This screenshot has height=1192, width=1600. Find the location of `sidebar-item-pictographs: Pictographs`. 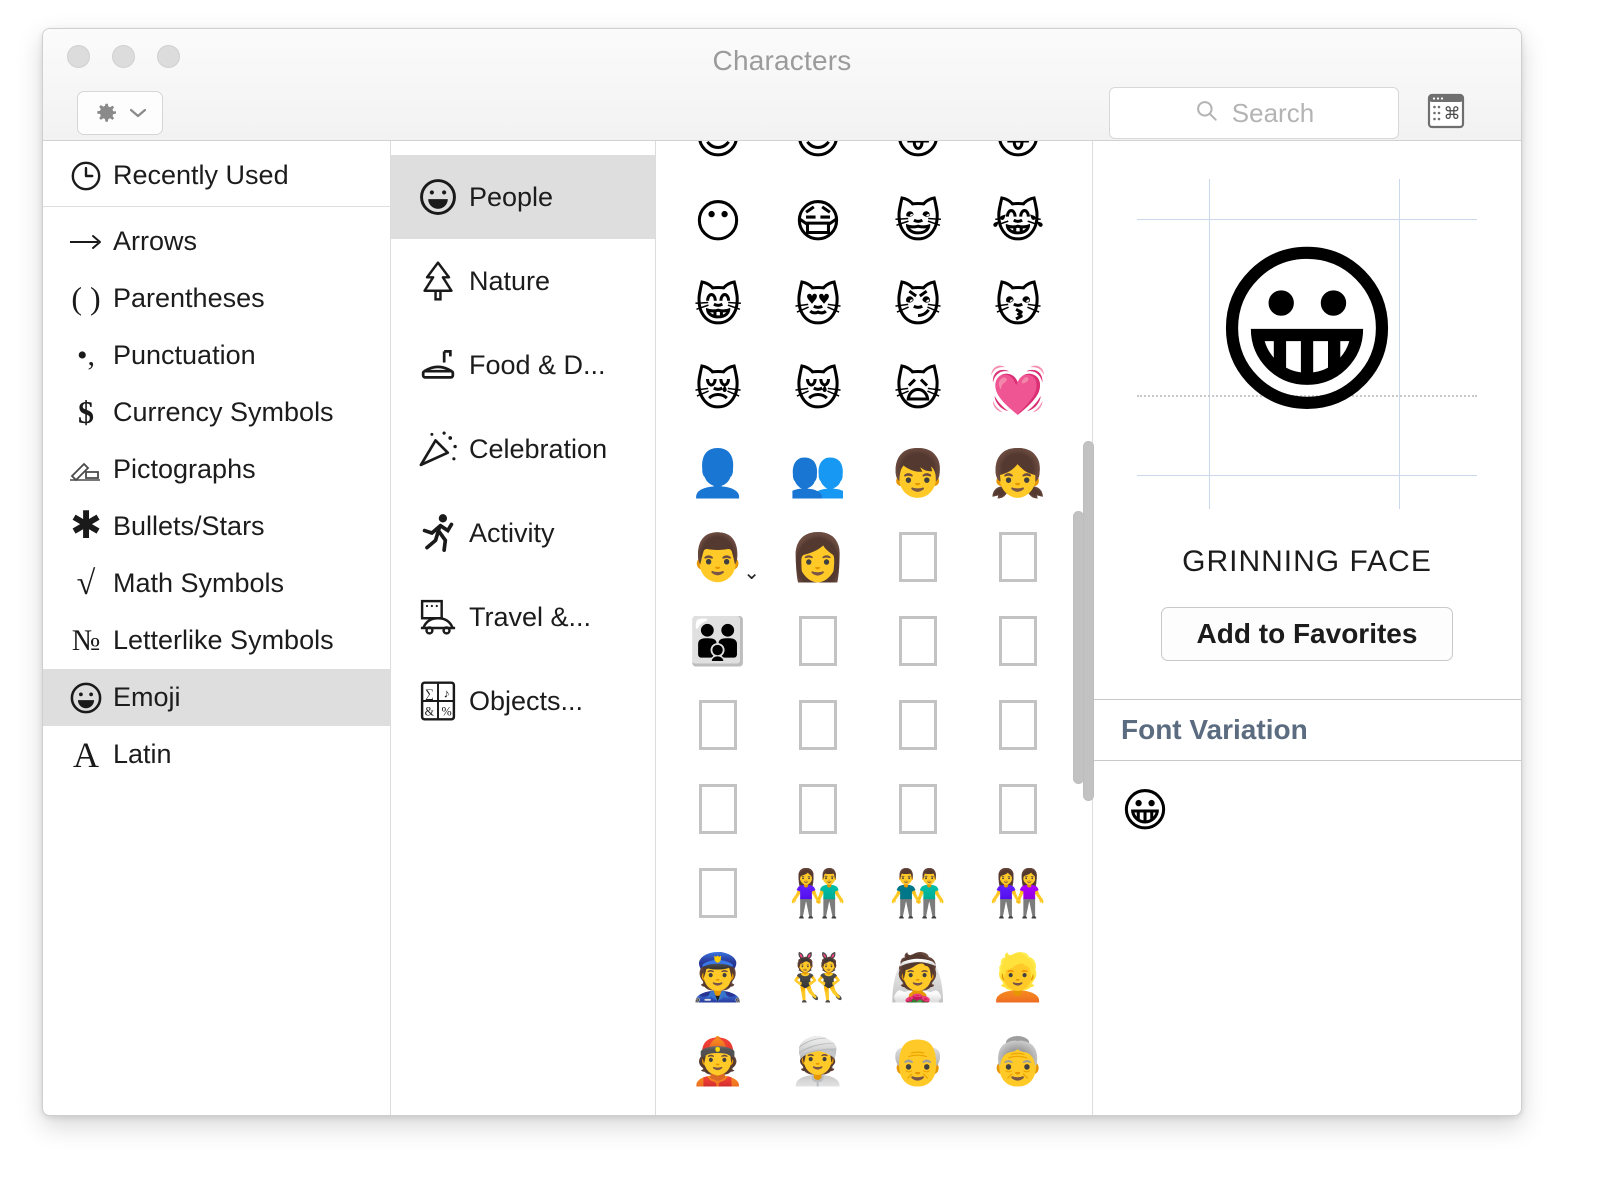

sidebar-item-pictographs: Pictographs is located at coordinates (216, 469).